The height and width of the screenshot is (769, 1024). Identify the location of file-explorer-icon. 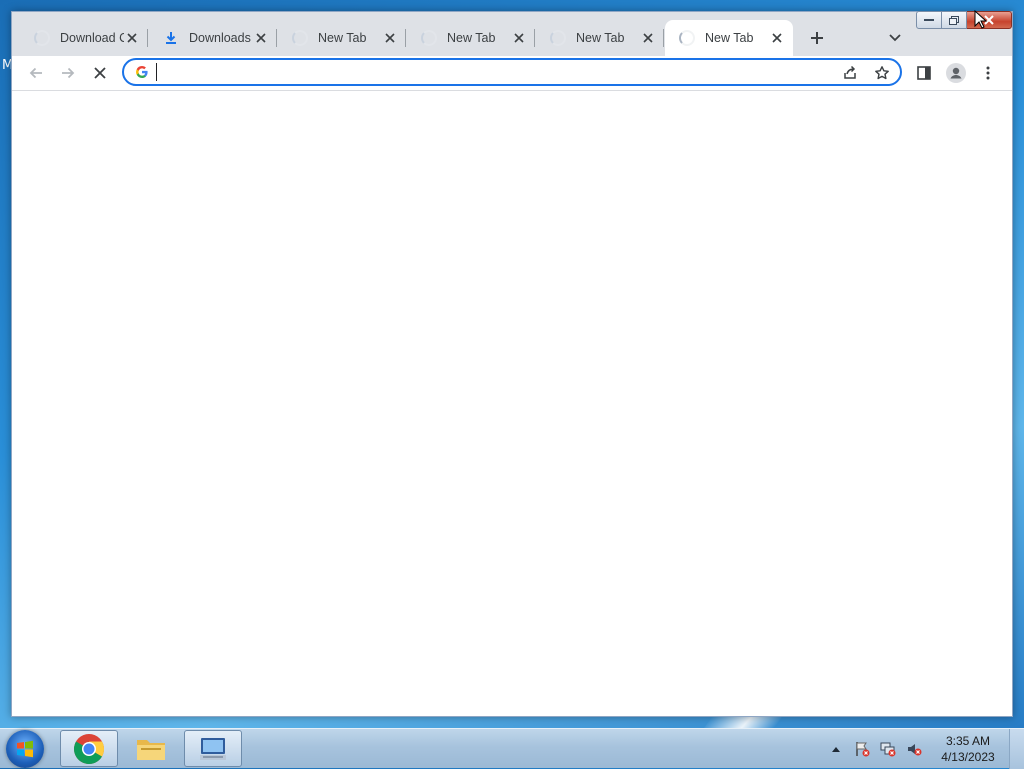
(151, 749).